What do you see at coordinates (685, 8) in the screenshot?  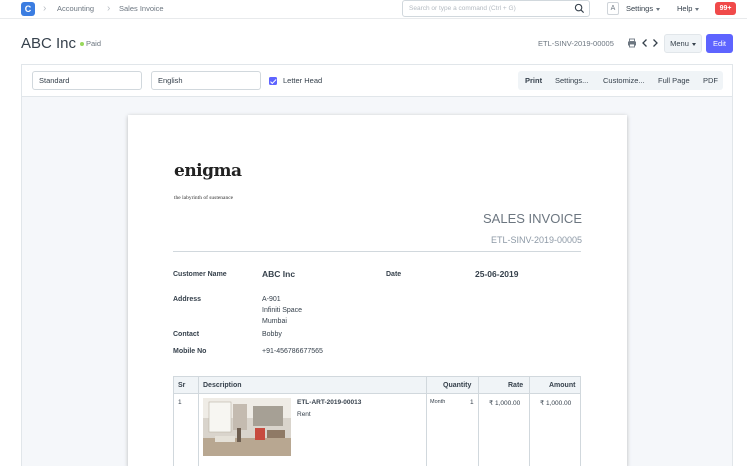 I see `help-label: Help` at bounding box center [685, 8].